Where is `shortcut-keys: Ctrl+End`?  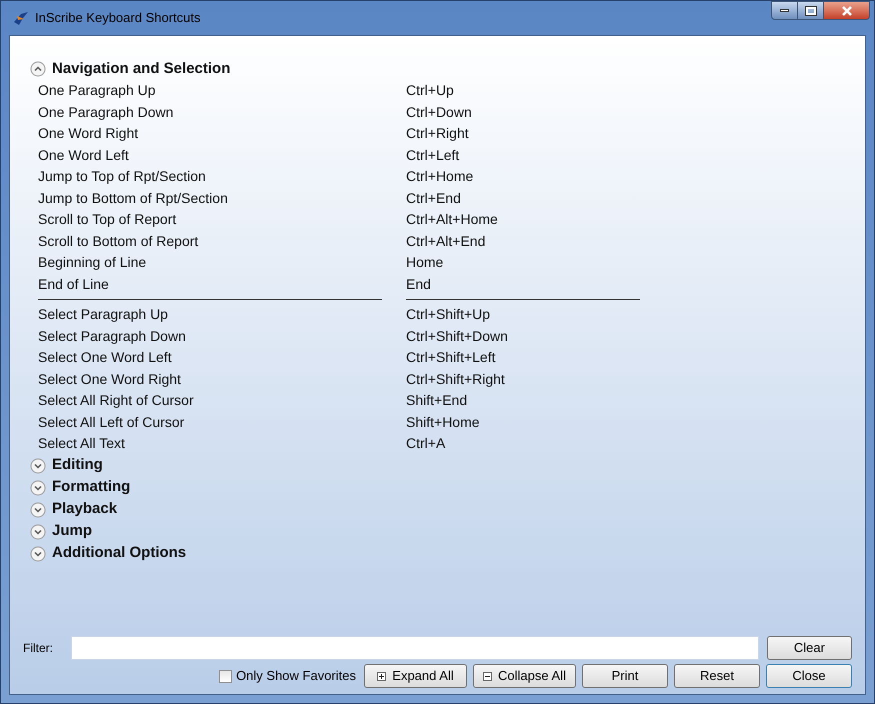 shortcut-keys: Ctrl+End is located at coordinates (529, 198).